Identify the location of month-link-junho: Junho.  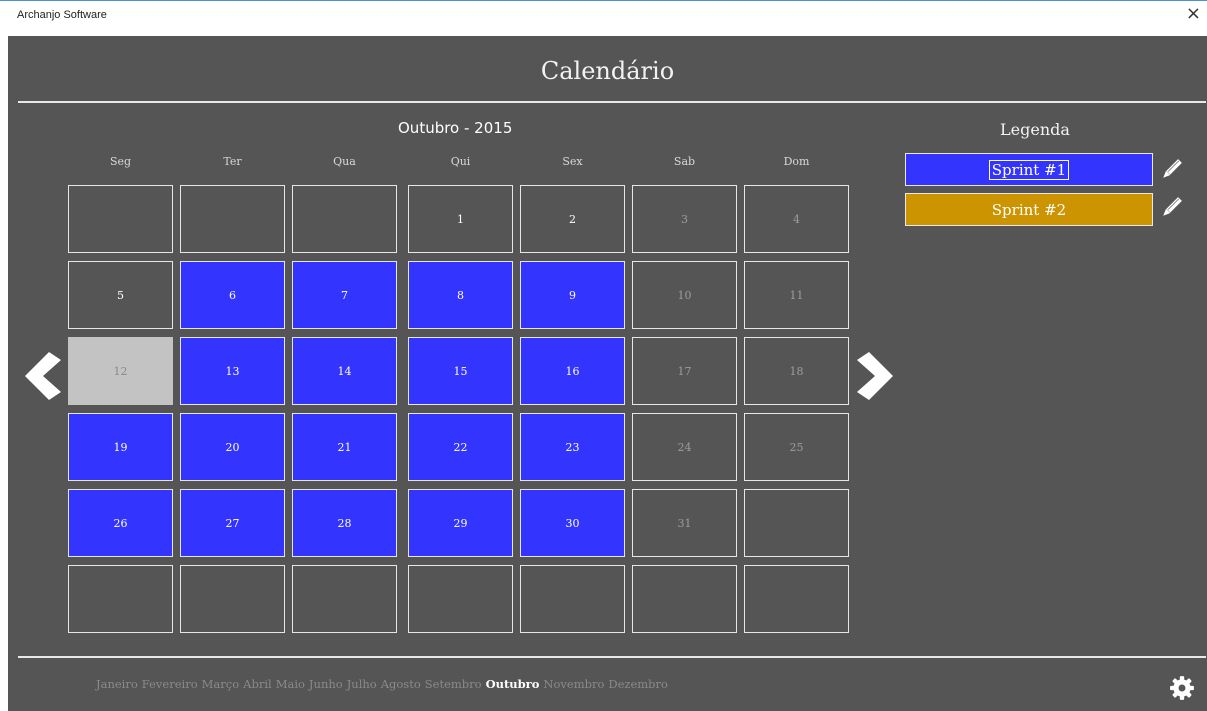
(326, 684).